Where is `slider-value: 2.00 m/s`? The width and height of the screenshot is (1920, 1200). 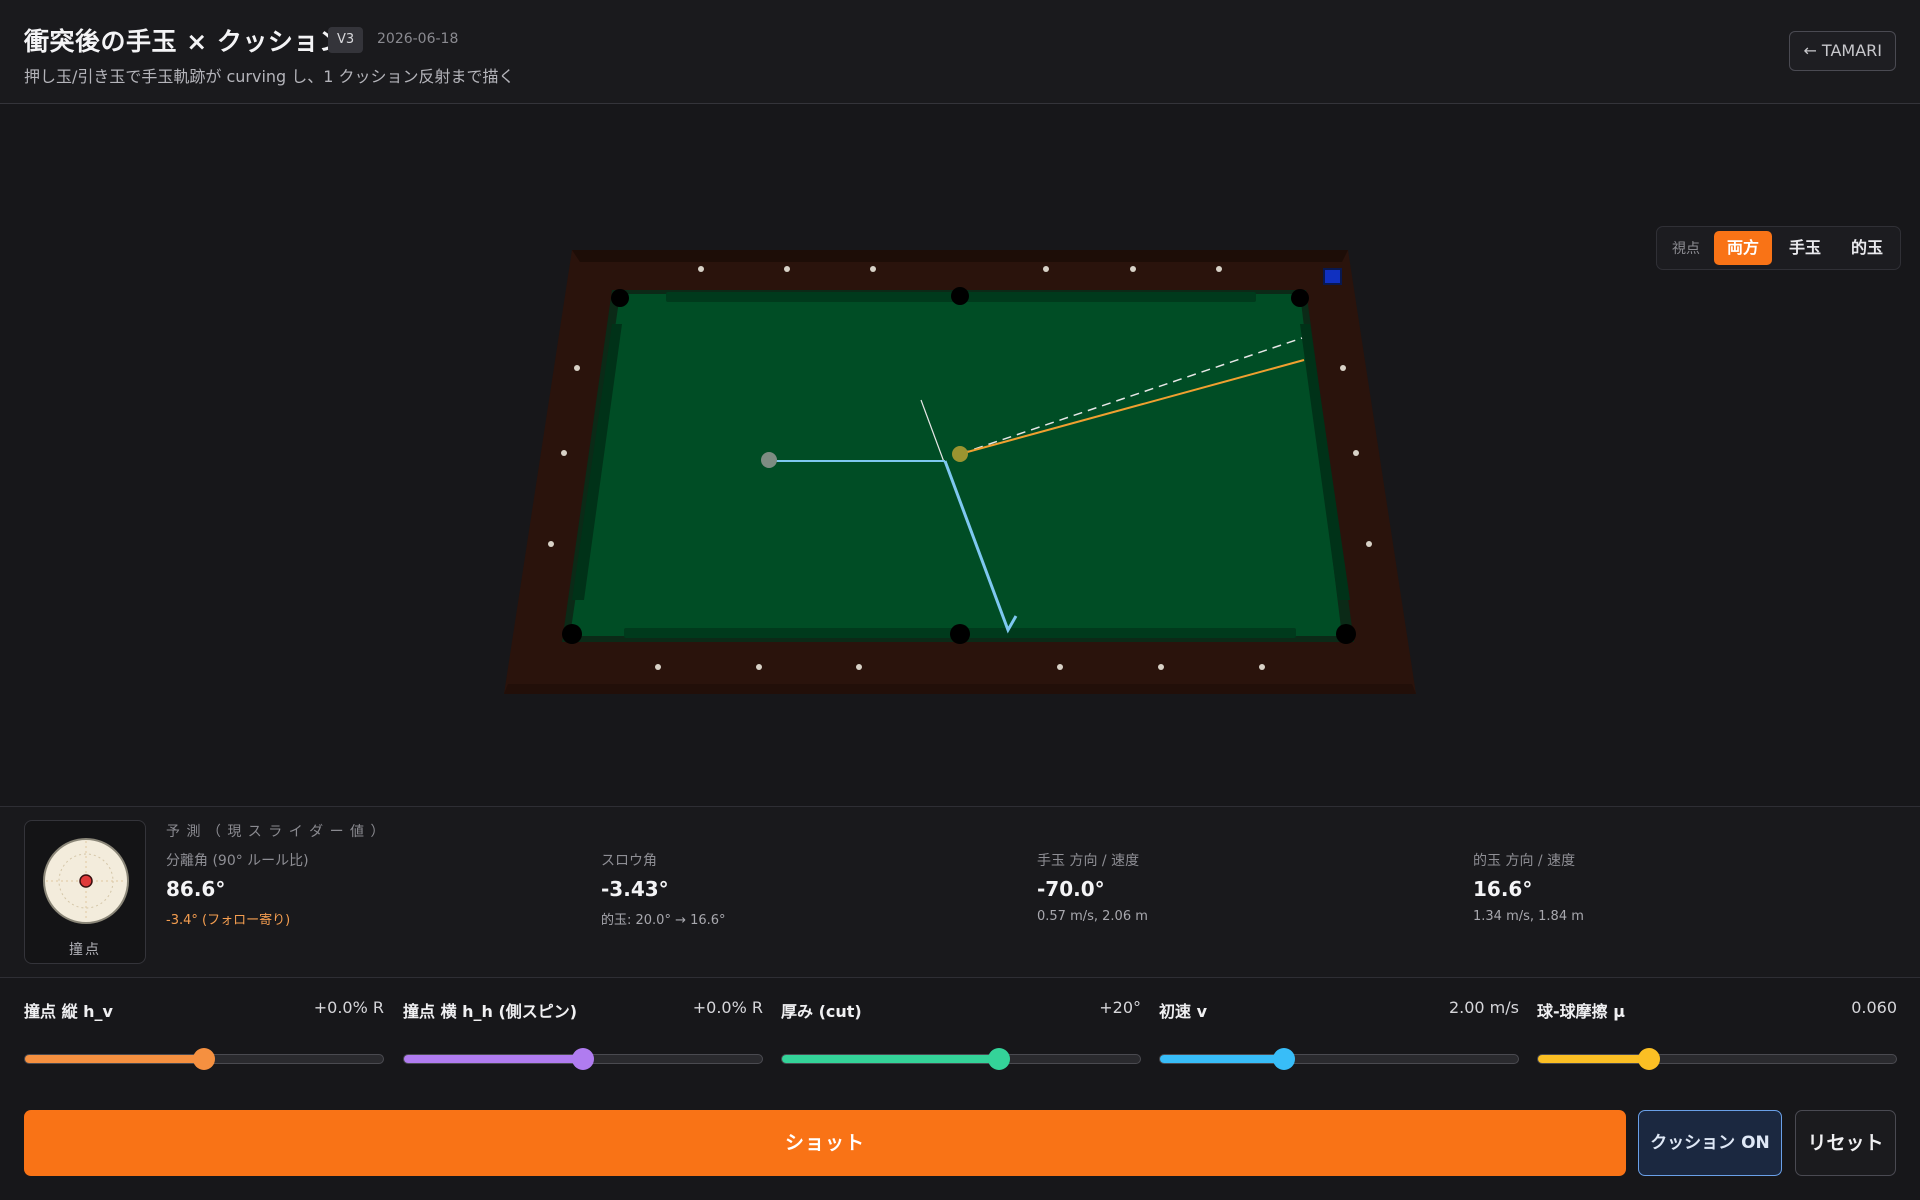 slider-value: 2.00 m/s is located at coordinates (1483, 1007).